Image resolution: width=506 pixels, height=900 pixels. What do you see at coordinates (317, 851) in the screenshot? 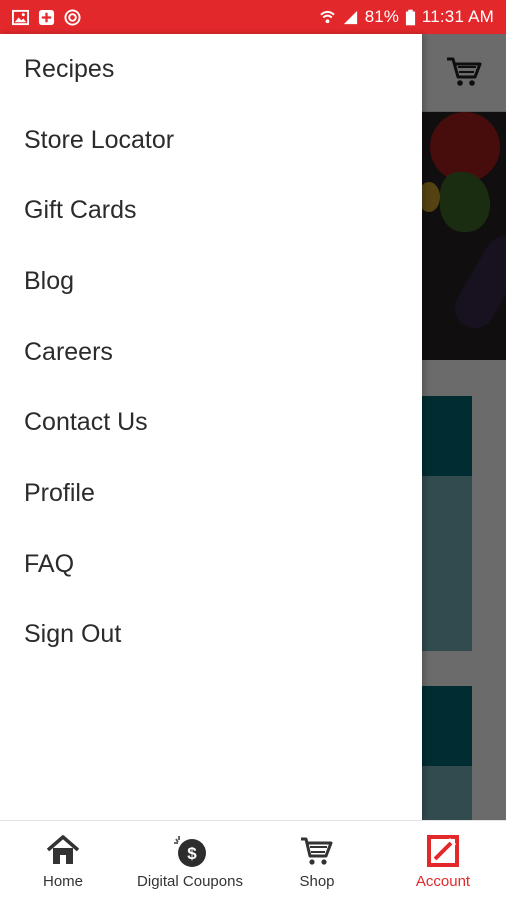
I see `cart-icon` at bounding box center [317, 851].